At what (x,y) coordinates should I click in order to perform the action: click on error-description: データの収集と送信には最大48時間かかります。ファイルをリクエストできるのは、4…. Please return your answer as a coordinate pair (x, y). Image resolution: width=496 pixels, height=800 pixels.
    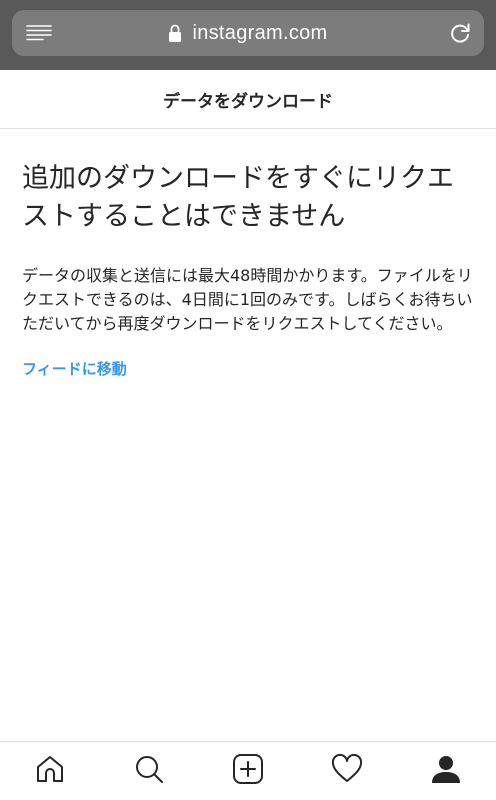
    Looking at the image, I should click on (247, 299).